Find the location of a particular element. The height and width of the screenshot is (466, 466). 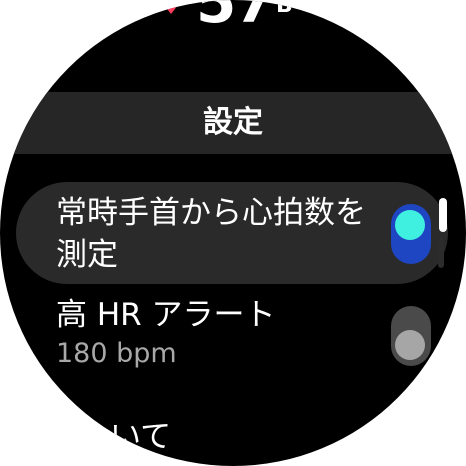

high-hr-alert-value: 180 bpm is located at coordinates (116, 353).